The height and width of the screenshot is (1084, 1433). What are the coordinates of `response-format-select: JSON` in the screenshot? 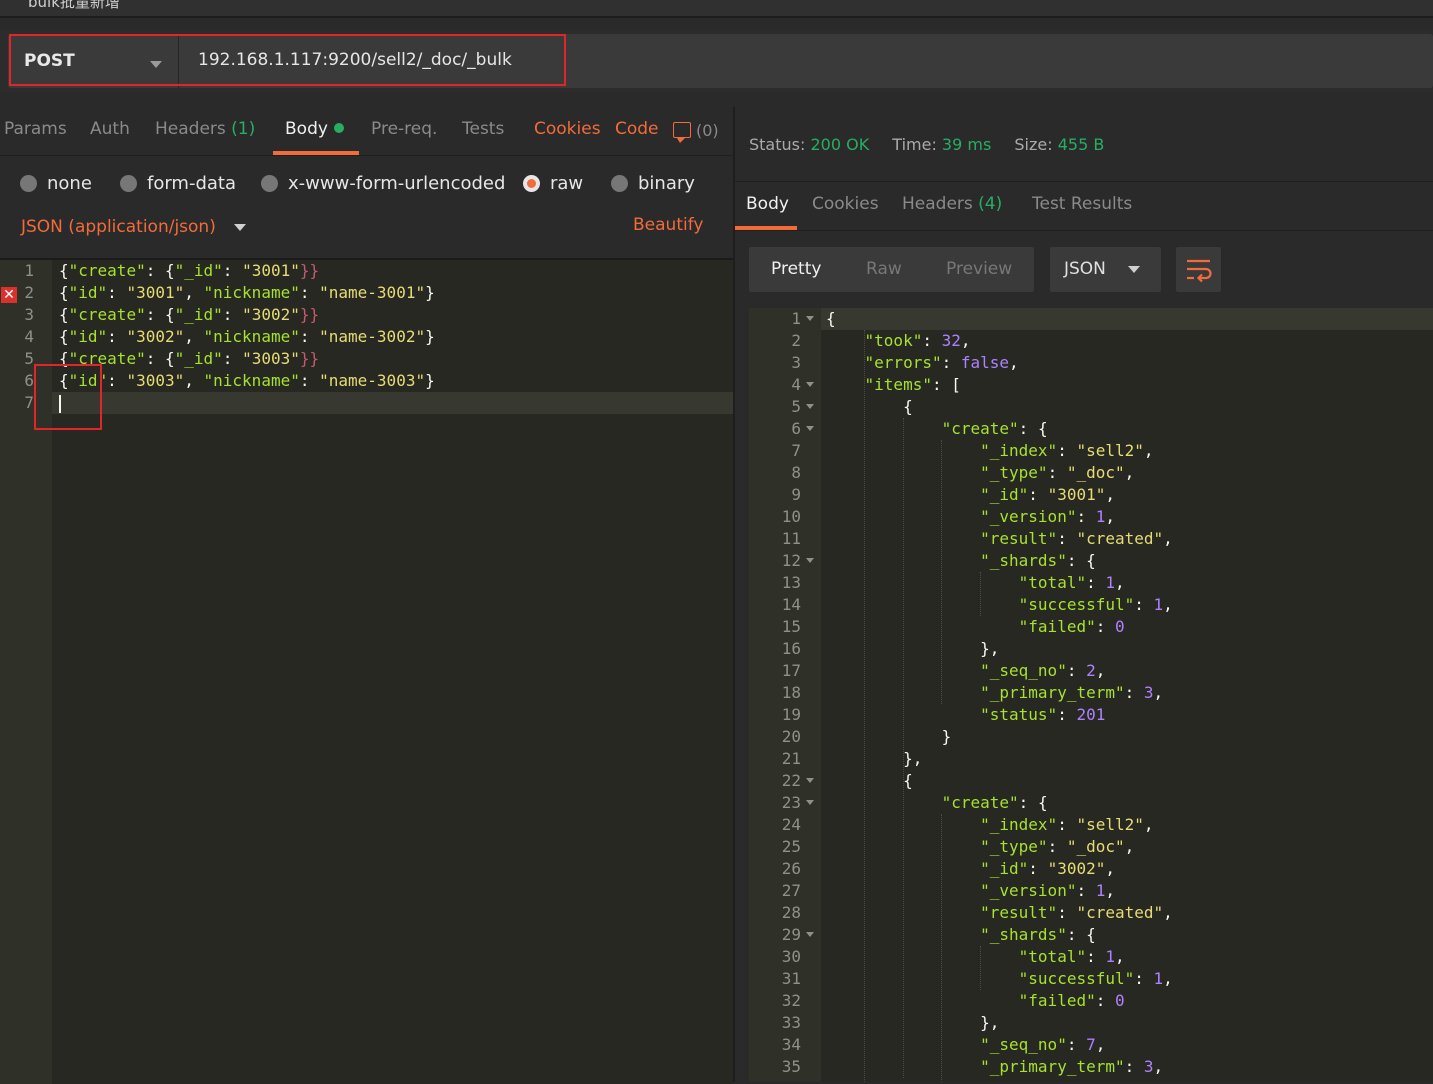 It's located at (1105, 269).